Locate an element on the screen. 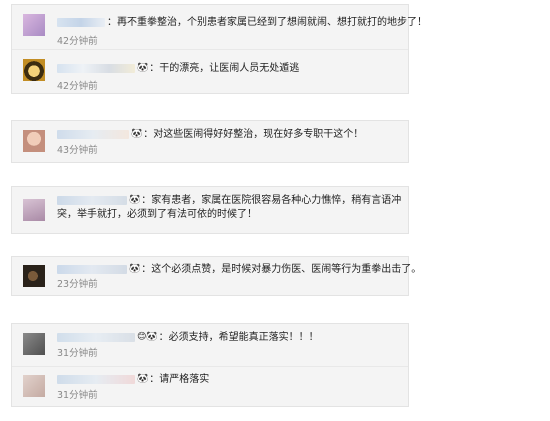 This screenshot has height=421, width=550. comment-item: ：再不重拳整治，个别患者家属已经到了想闹就闹、想打就打的地步了！ 42分钟前 is located at coordinates (219, 27).